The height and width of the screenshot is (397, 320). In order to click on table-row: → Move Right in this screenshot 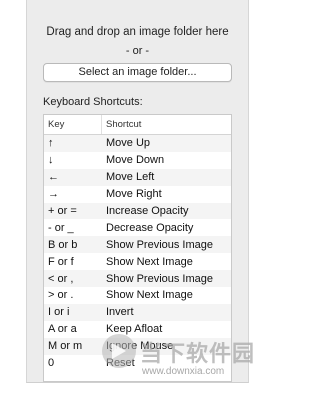, I will do `click(137, 194)`.